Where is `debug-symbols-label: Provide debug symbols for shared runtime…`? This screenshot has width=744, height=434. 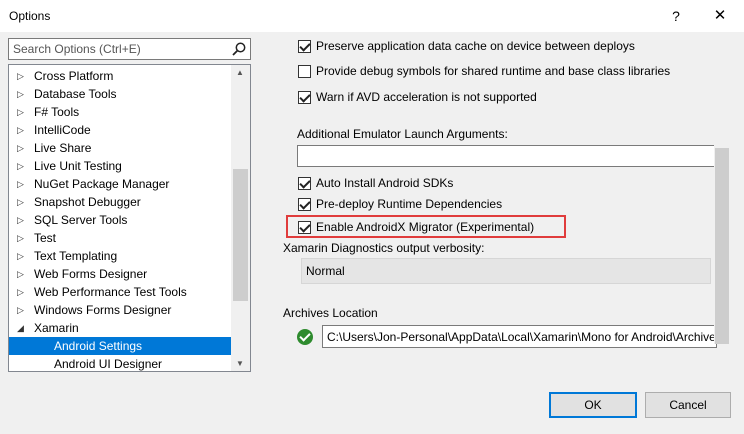
debug-symbols-label: Provide debug symbols for shared runtime… is located at coordinates (493, 71).